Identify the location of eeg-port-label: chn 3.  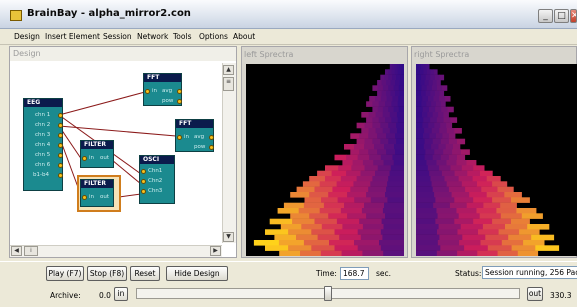
(43, 135).